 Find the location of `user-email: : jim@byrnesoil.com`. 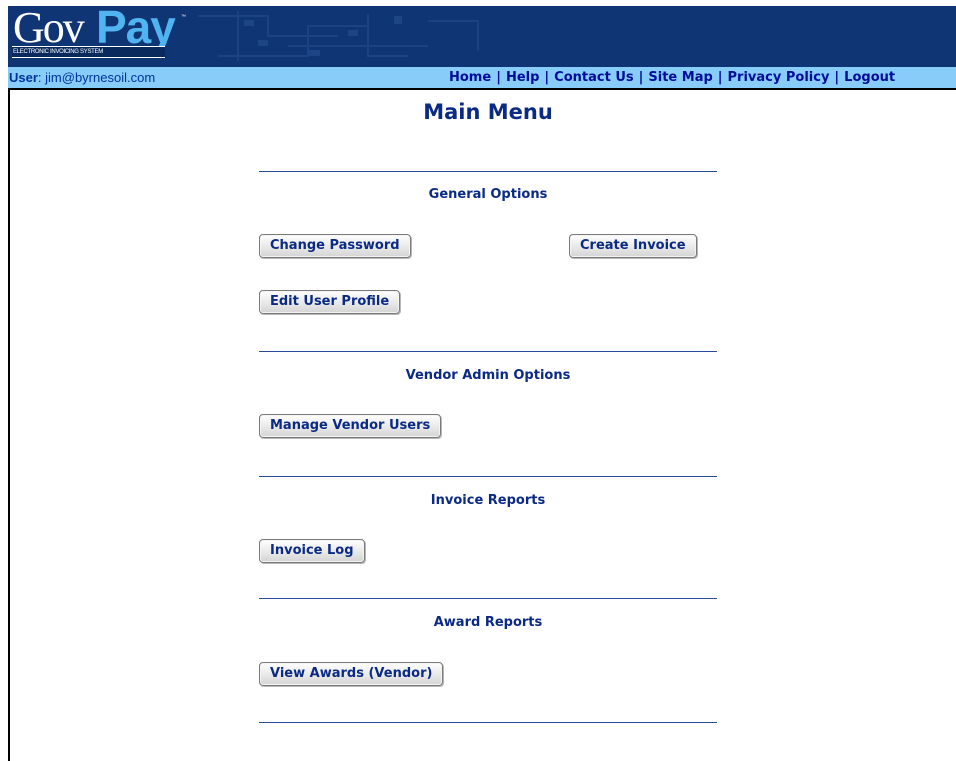

user-email: : jim@byrnesoil.com is located at coordinates (96, 77).